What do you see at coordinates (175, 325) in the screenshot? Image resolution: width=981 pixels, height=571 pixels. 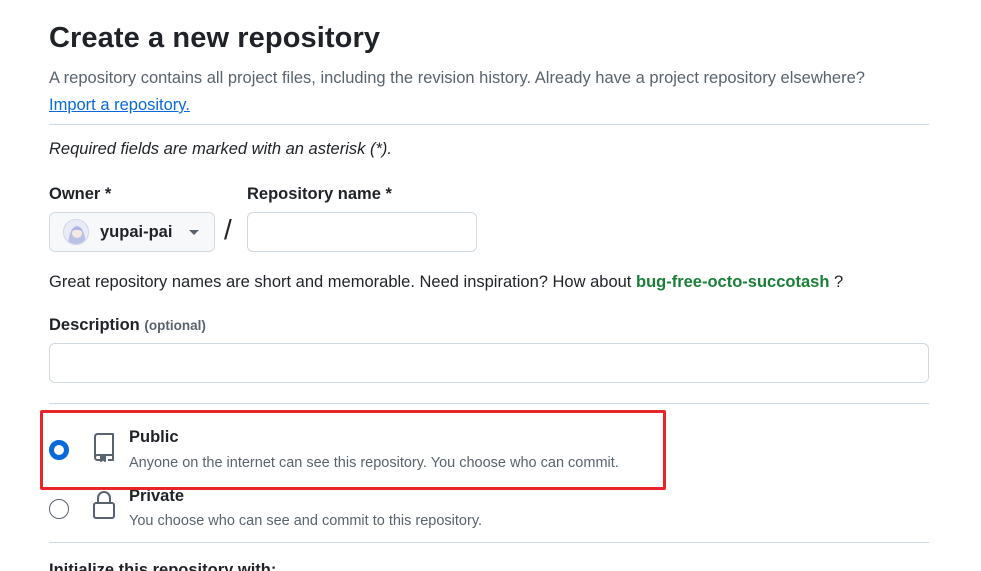 I see `optional-hint: (optional)` at bounding box center [175, 325].